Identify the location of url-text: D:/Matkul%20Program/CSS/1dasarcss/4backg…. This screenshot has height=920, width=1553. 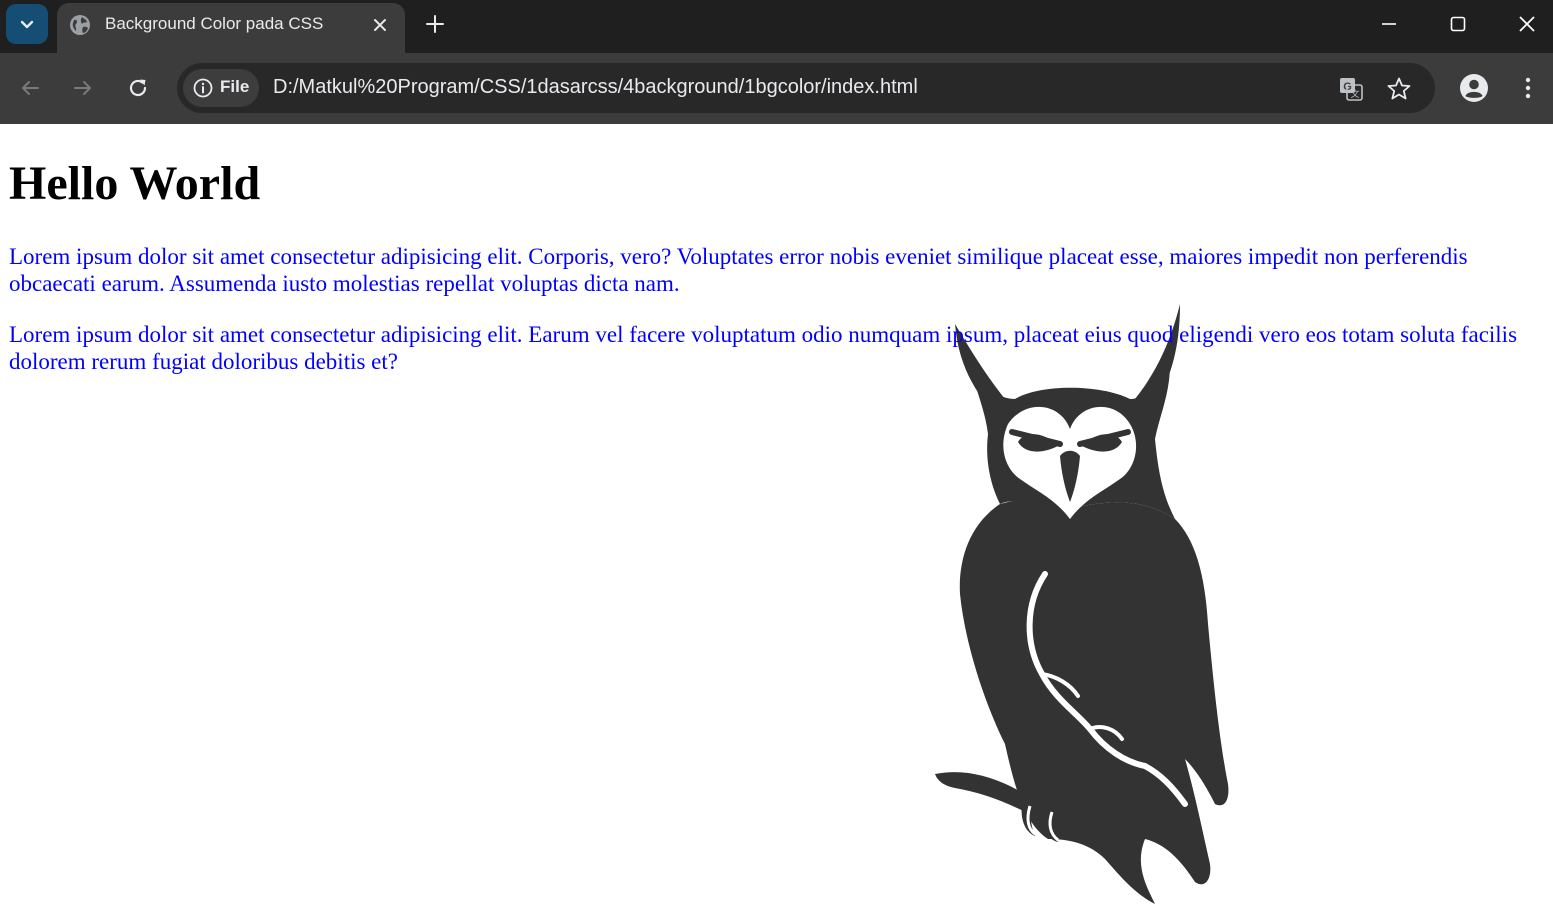
(595, 87).